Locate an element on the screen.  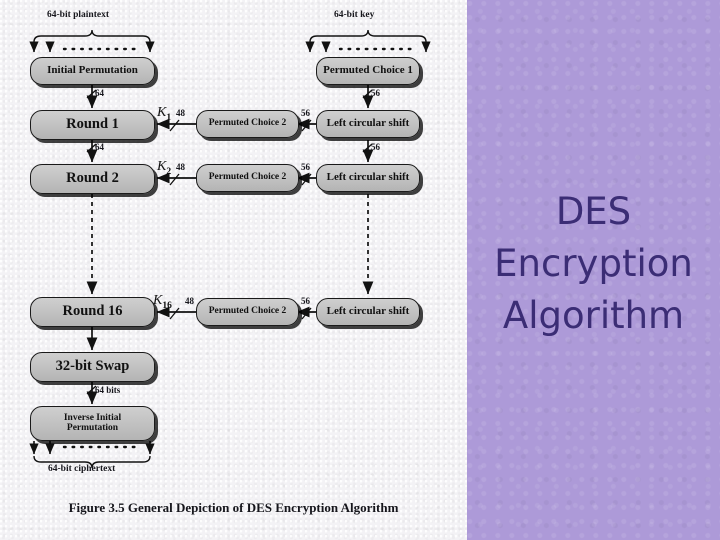
node-permuted-choice-2-round2: Permuted Choice 2 is located at coordinates (247, 178).